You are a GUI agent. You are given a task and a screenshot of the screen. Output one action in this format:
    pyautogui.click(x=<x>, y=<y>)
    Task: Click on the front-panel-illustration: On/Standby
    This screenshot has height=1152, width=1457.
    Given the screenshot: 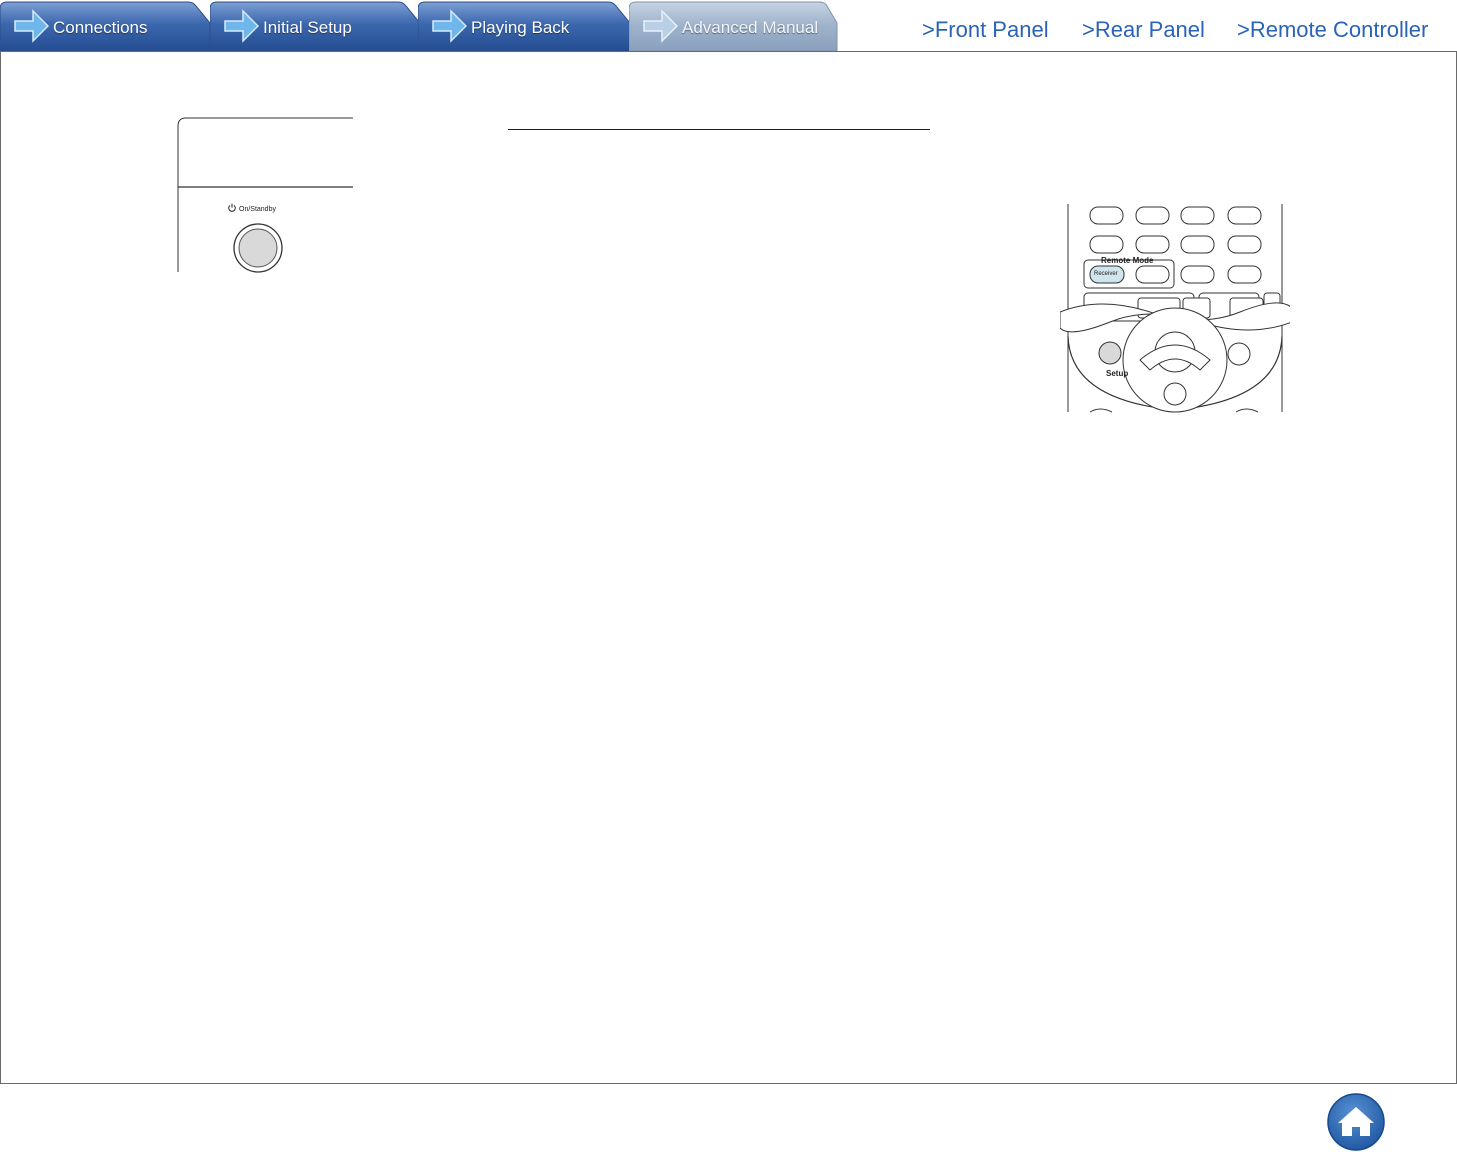 What is the action you would take?
    pyautogui.click(x=265, y=194)
    